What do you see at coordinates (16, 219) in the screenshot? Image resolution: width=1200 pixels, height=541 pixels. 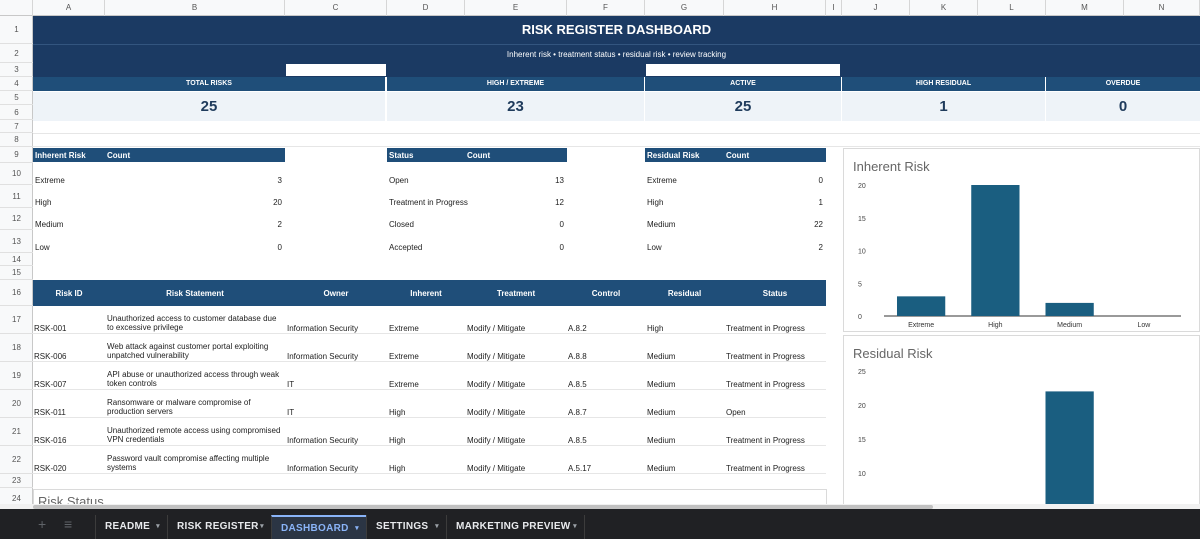 I see `row-header: 12` at bounding box center [16, 219].